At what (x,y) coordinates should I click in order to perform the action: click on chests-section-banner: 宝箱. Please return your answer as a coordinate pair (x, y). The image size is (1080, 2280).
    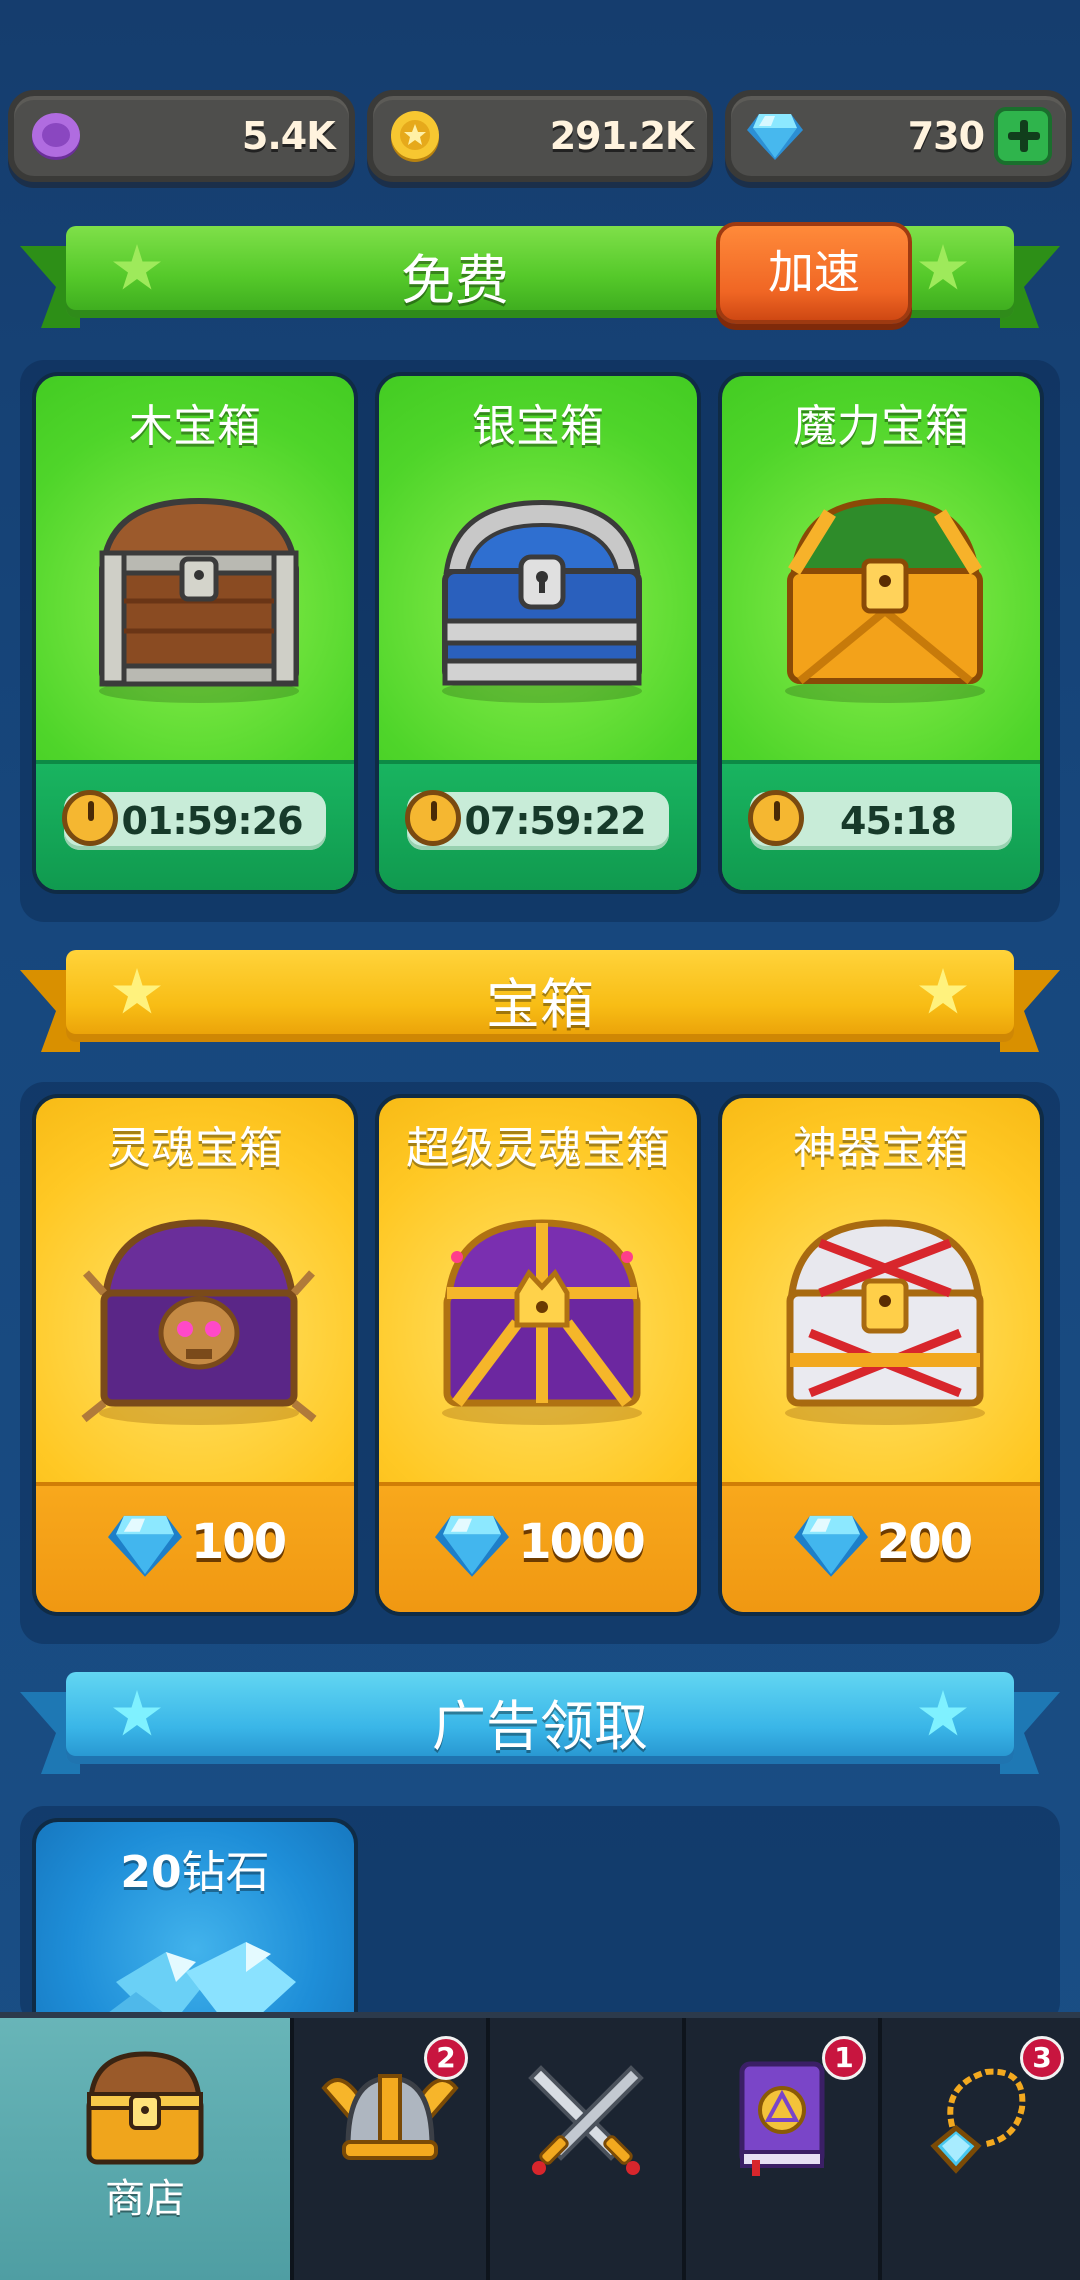
    Looking at the image, I should click on (540, 1004).